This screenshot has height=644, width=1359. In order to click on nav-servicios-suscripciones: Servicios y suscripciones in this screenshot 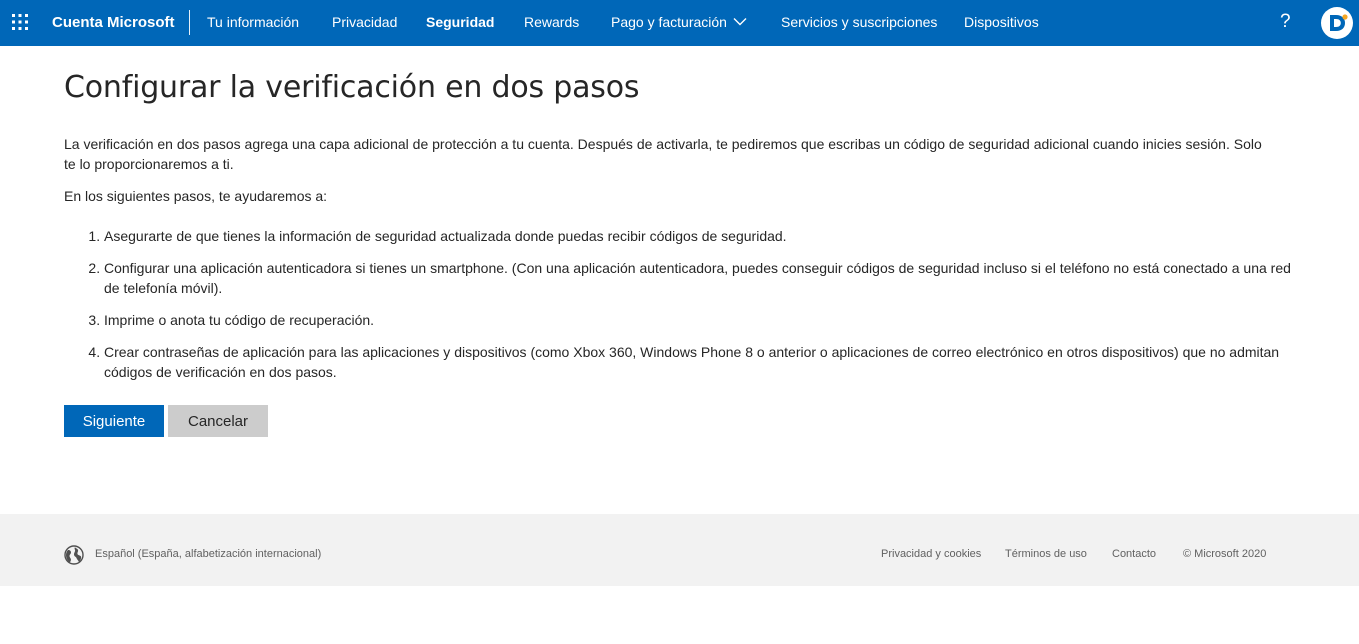, I will do `click(859, 23)`.